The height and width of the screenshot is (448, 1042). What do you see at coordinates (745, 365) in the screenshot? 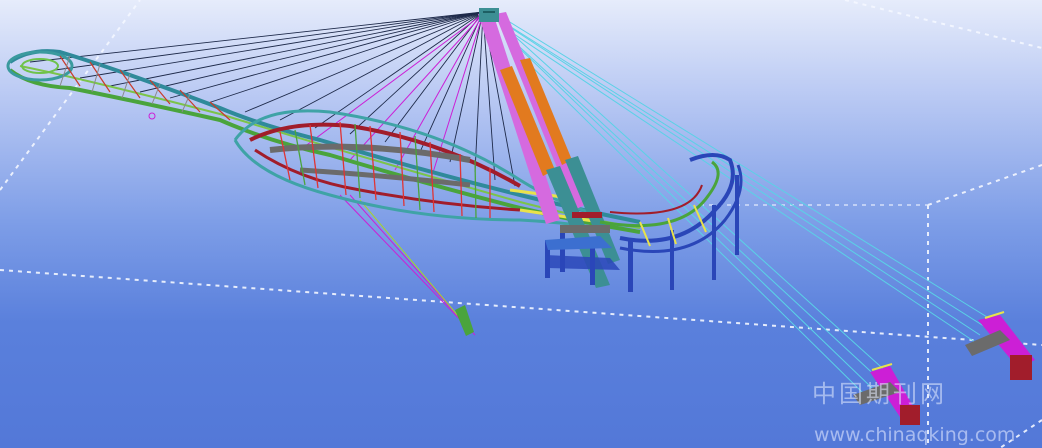
I see `anchor-frame-icon` at bounding box center [745, 365].